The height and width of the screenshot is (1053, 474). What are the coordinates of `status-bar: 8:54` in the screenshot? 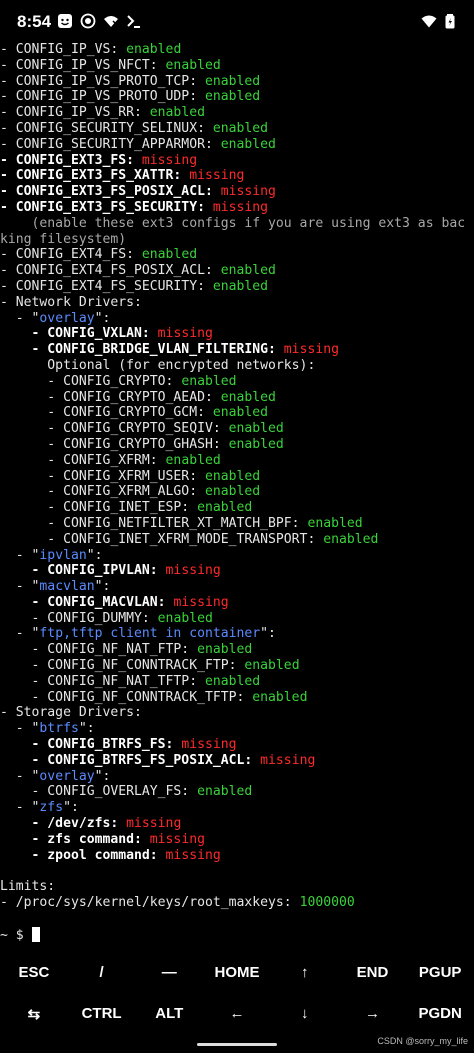 It's located at (237, 21).